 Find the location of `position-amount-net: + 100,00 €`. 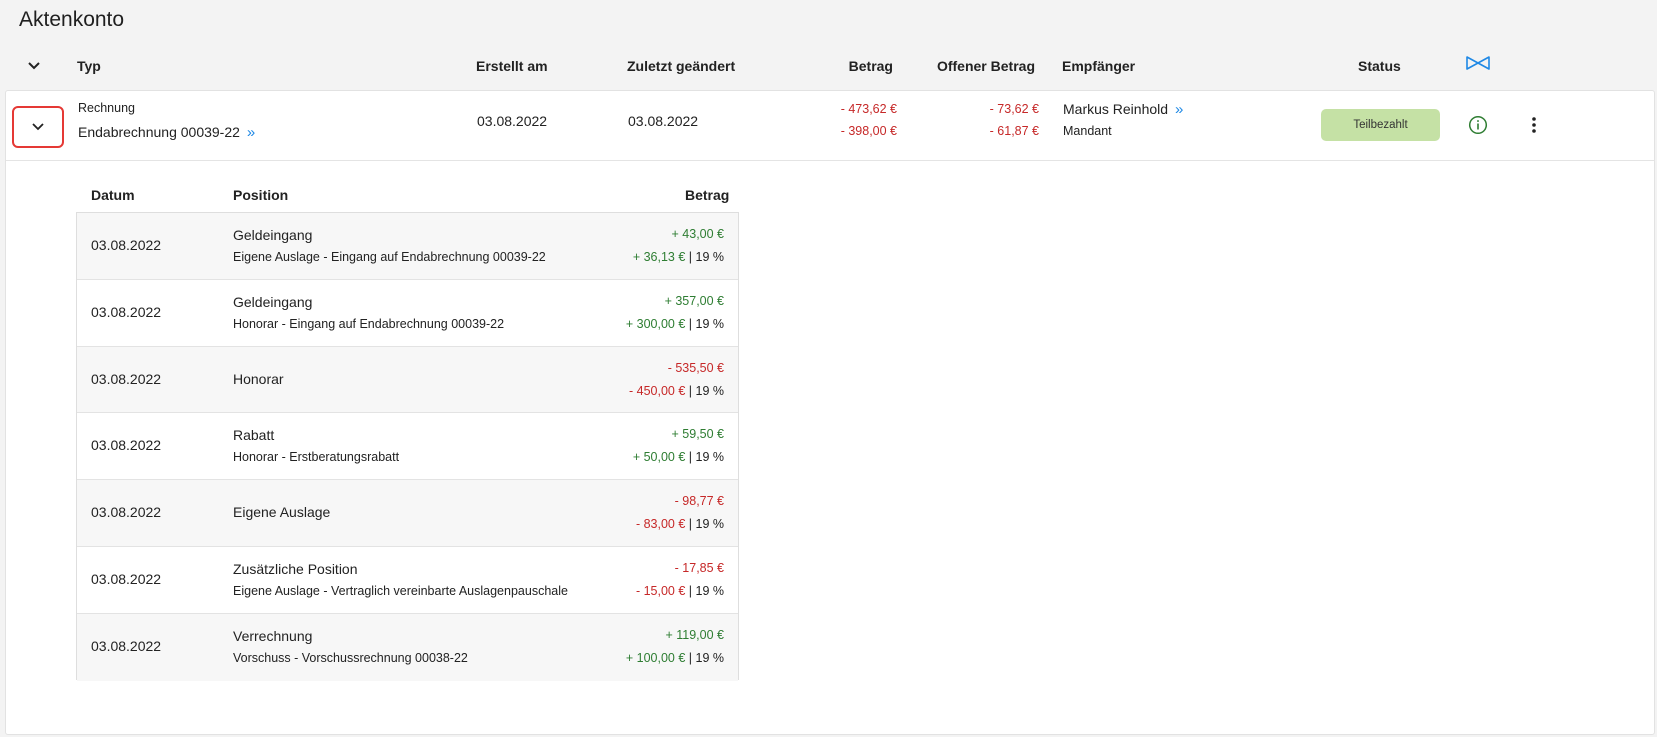

position-amount-net: + 100,00 € is located at coordinates (655, 657).